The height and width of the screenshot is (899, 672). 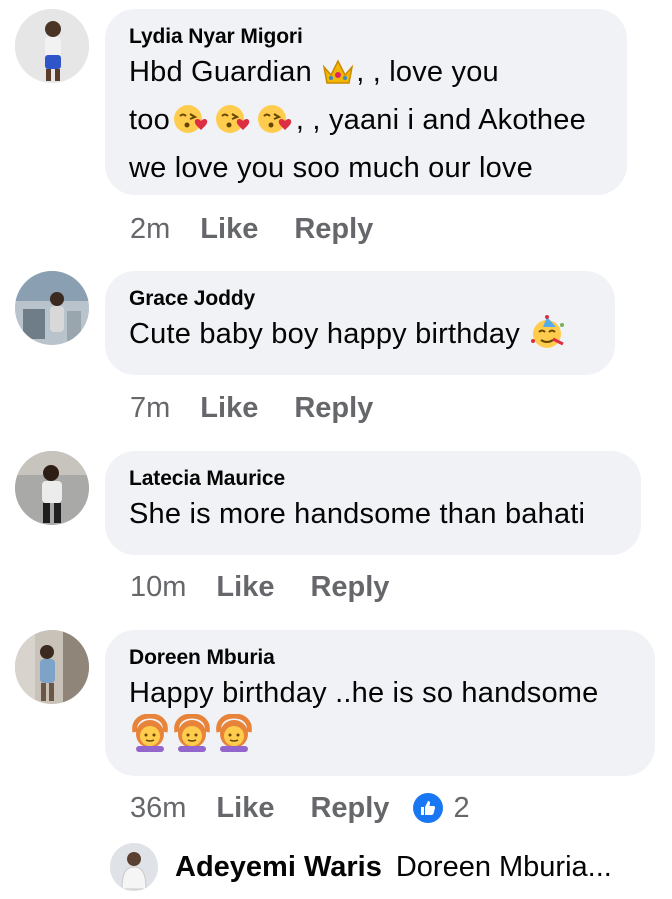 What do you see at coordinates (428, 808) in the screenshot?
I see `like-icon` at bounding box center [428, 808].